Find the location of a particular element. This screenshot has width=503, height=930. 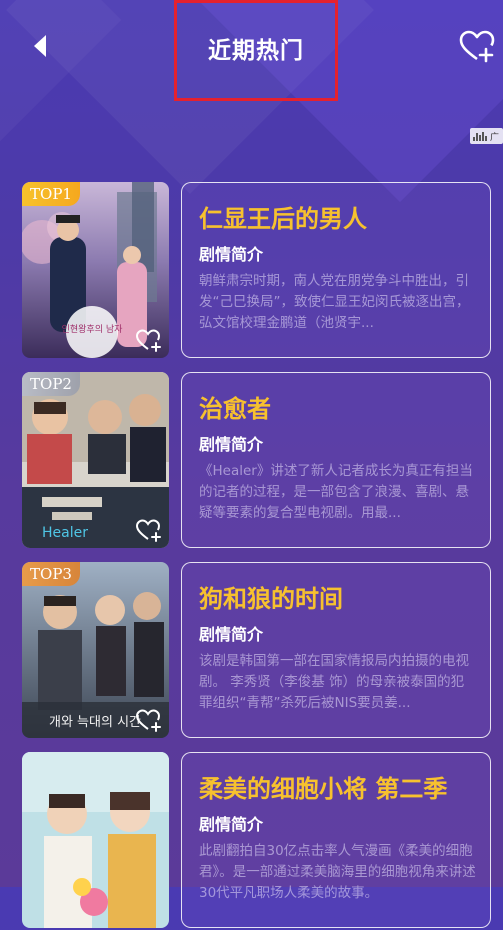

drama-poster: 인현왕후의 남자 TOP1 is located at coordinates (95, 270).